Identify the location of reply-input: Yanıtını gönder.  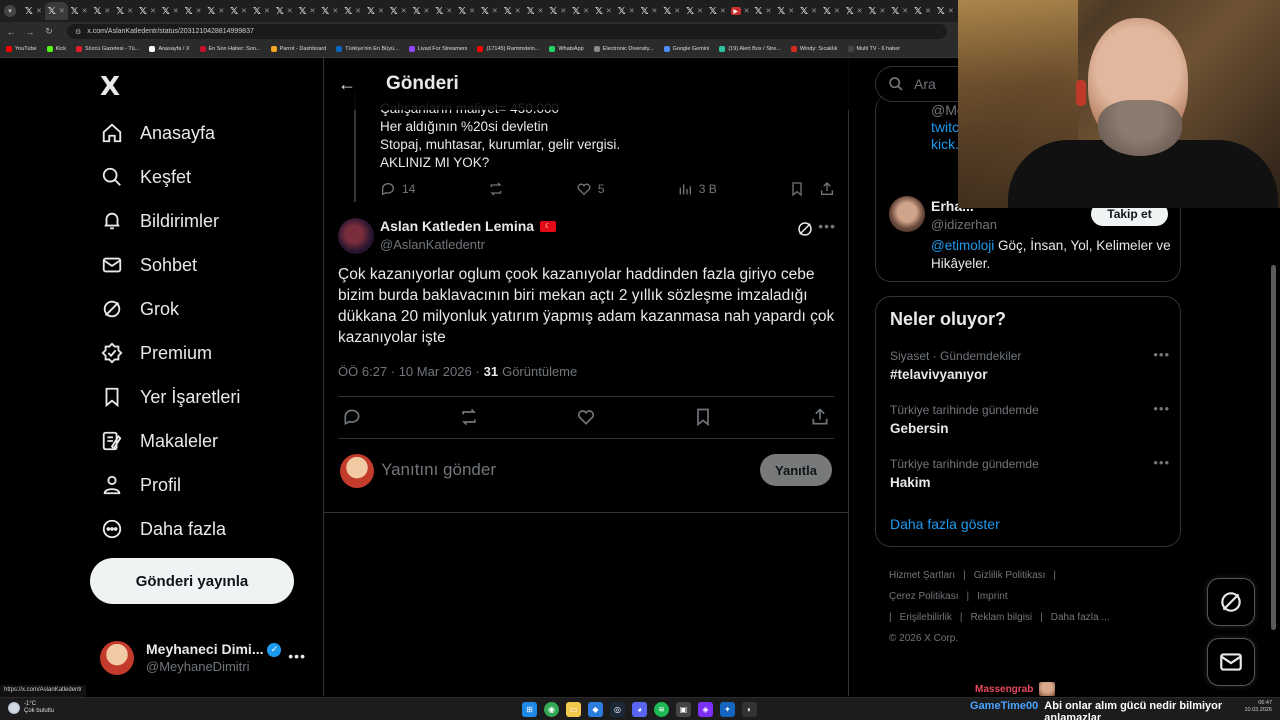
(438, 470).